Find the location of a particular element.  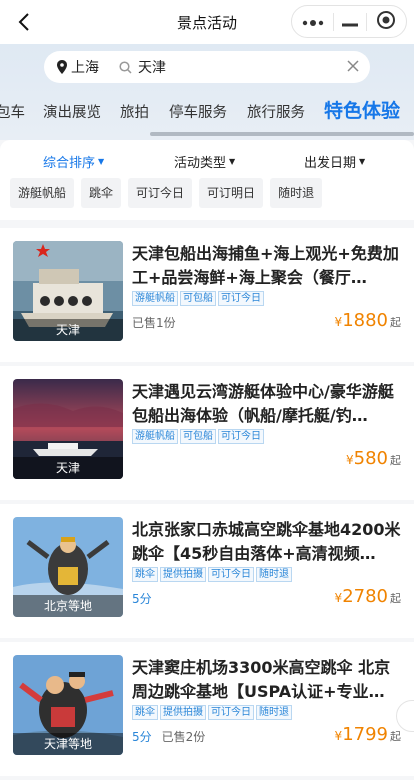

tab-parking: 停车服务 is located at coordinates (198, 111).